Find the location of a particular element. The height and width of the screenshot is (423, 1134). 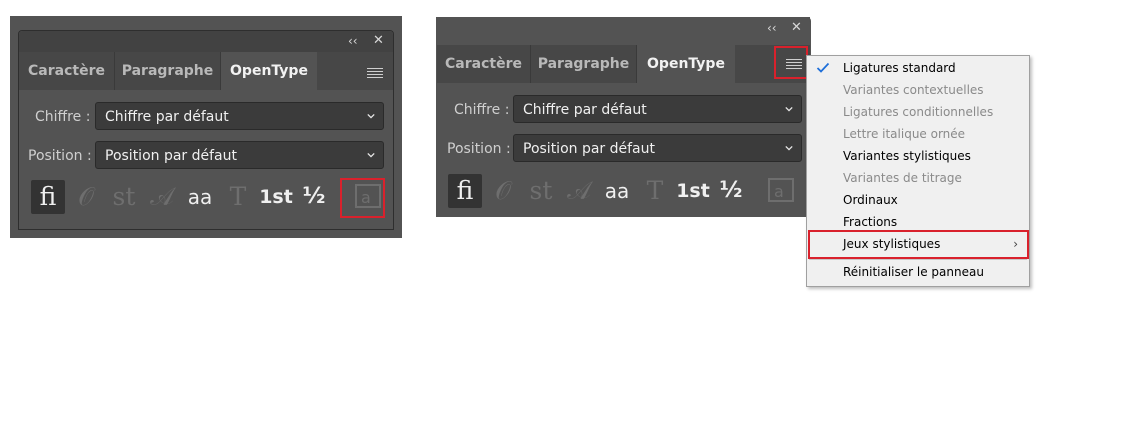

checkmark-icon is located at coordinates (823, 67).